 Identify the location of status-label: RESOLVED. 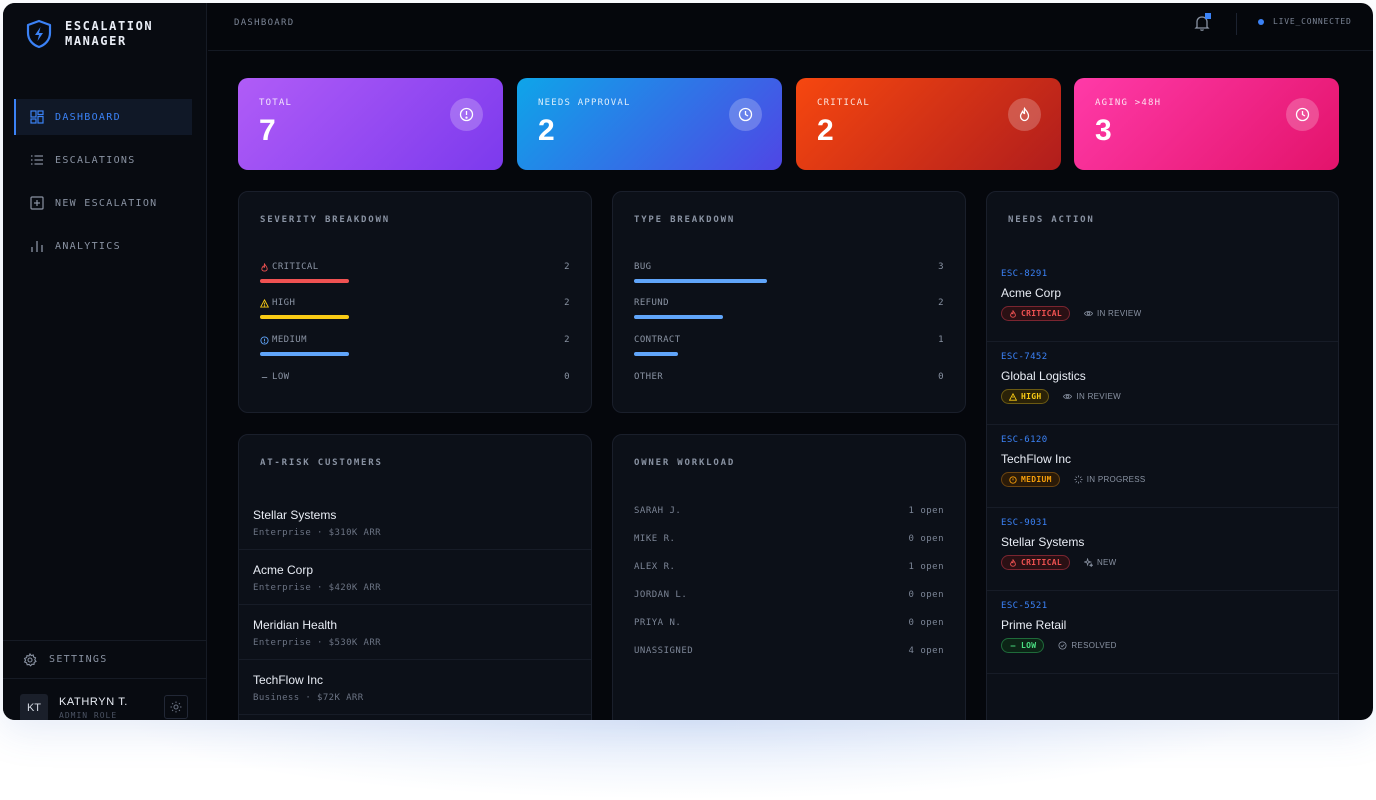
(1094, 645).